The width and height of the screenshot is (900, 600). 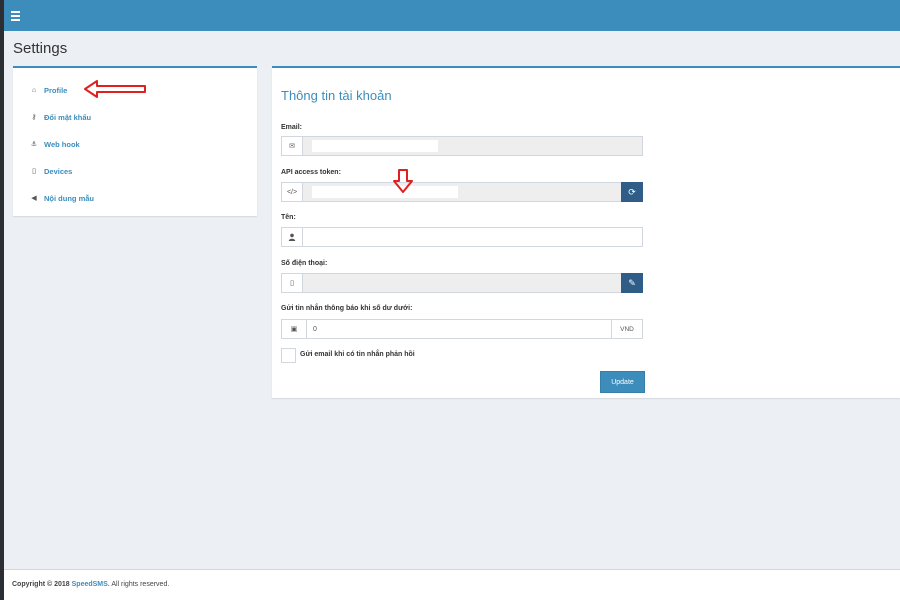 I want to click on email-field: ✉, so click(x=462, y=146).